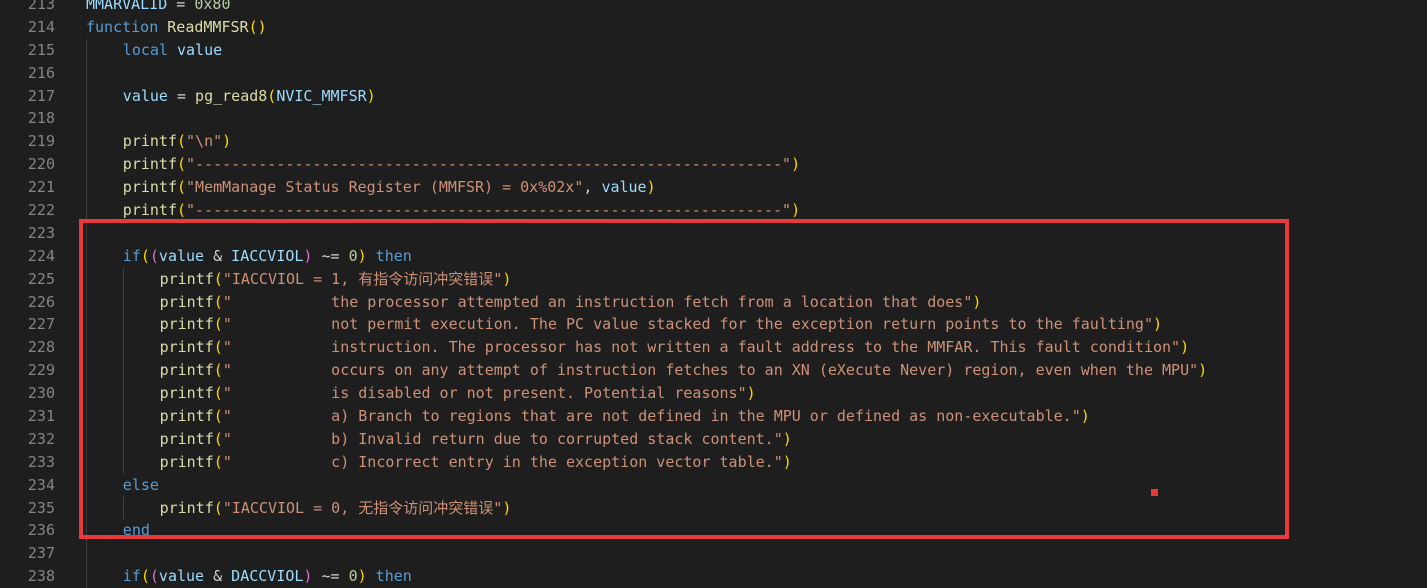  Describe the element at coordinates (41, 278) in the screenshot. I see `line-number: 225` at that location.